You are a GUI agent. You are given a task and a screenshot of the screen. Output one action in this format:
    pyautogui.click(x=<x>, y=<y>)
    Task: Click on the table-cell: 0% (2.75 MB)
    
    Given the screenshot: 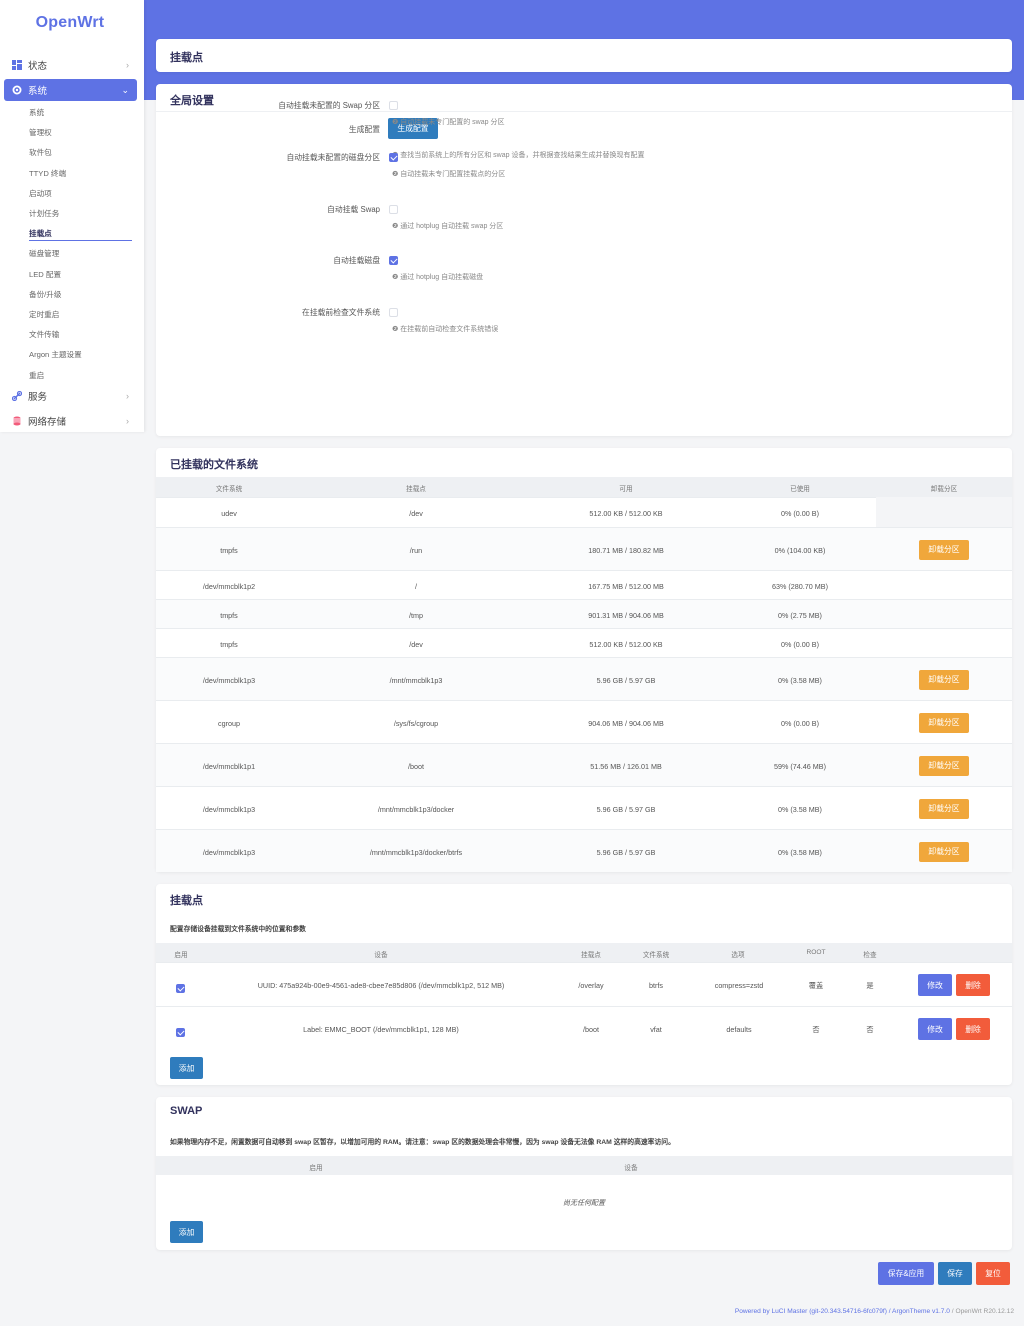 What is the action you would take?
    pyautogui.click(x=800, y=615)
    